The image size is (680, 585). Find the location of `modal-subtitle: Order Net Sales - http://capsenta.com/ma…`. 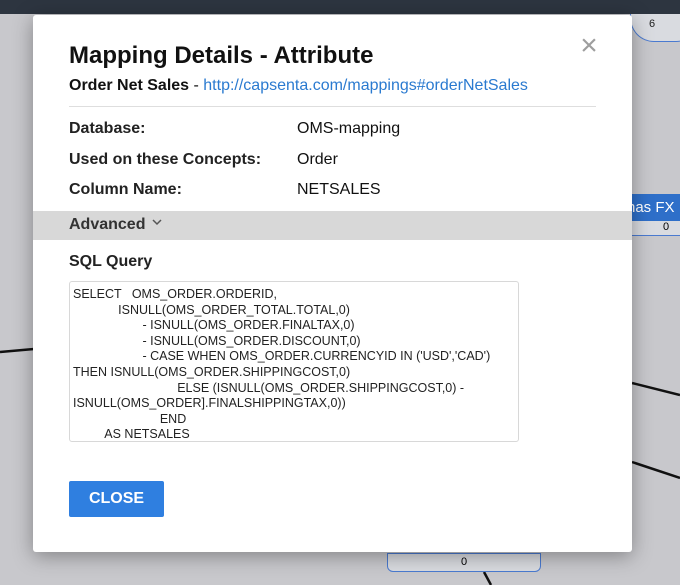

modal-subtitle: Order Net Sales - http://capsenta.com/ma… is located at coordinates (298, 86).